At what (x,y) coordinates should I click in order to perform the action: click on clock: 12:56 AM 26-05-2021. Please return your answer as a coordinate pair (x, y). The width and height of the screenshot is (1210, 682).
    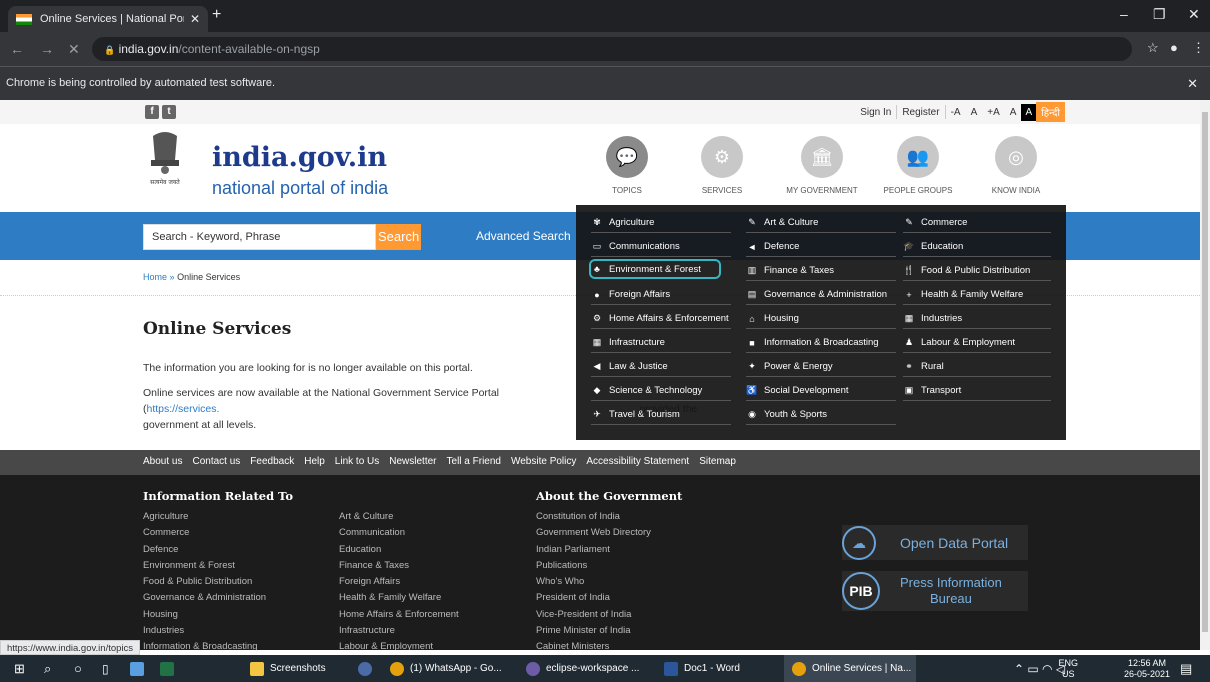
    Looking at the image, I should click on (1147, 669).